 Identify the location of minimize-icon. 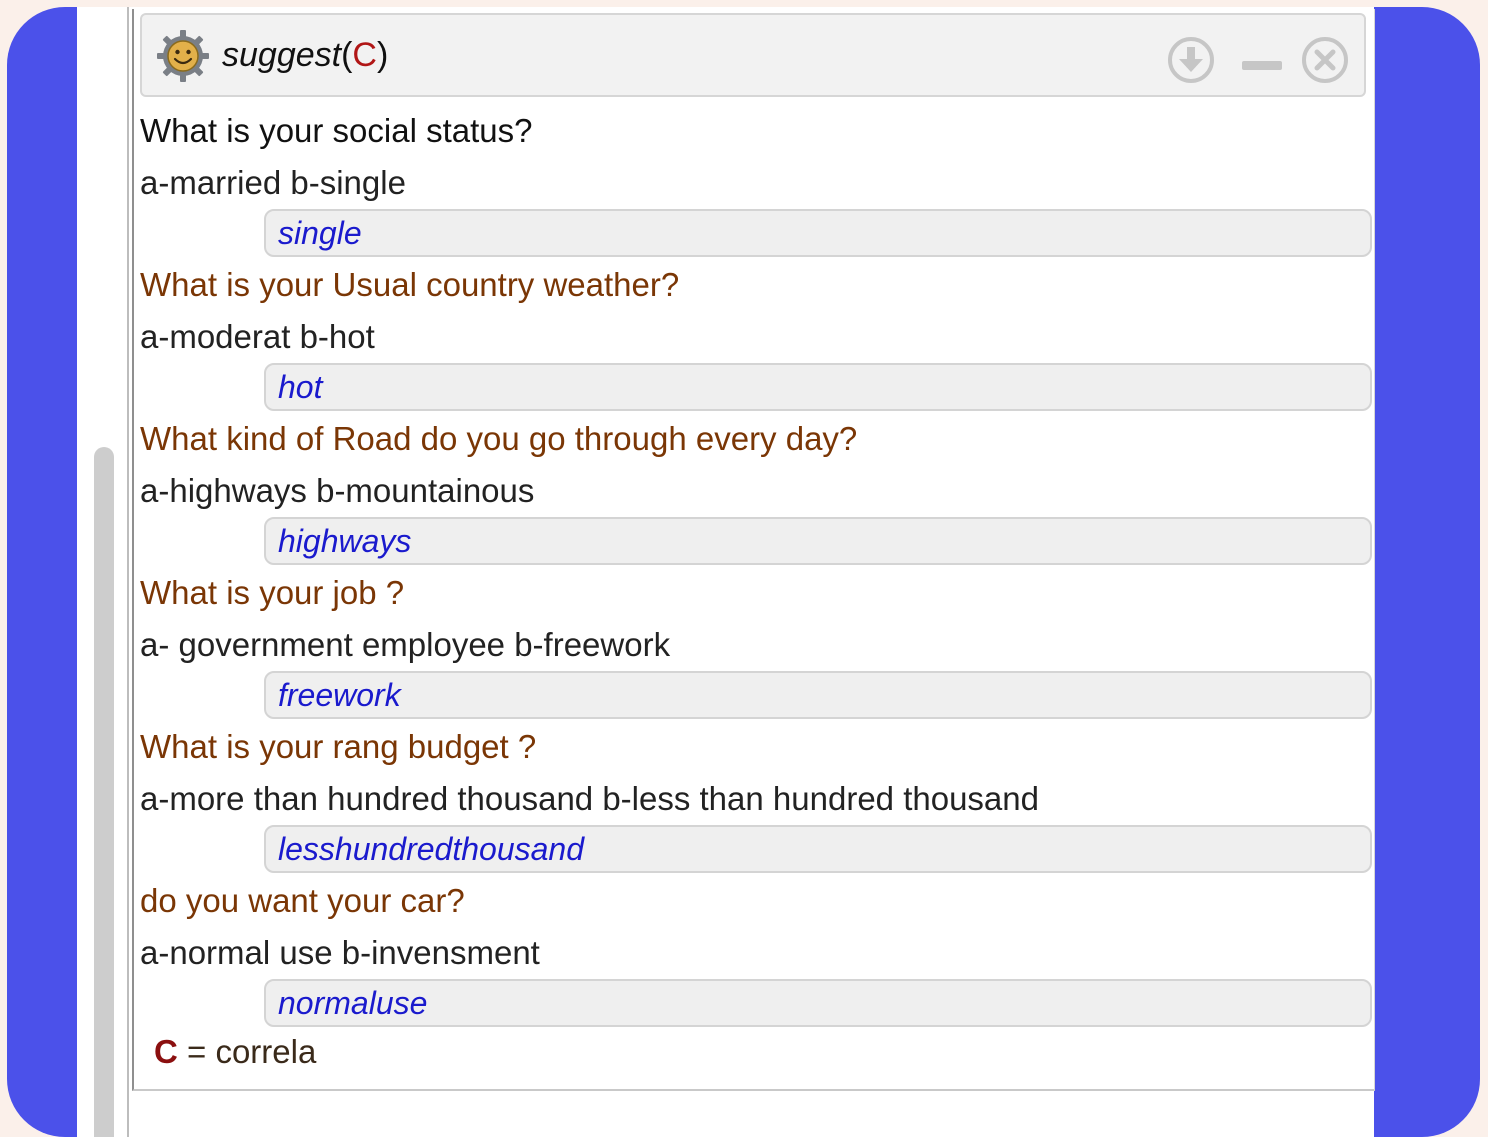
(1262, 60).